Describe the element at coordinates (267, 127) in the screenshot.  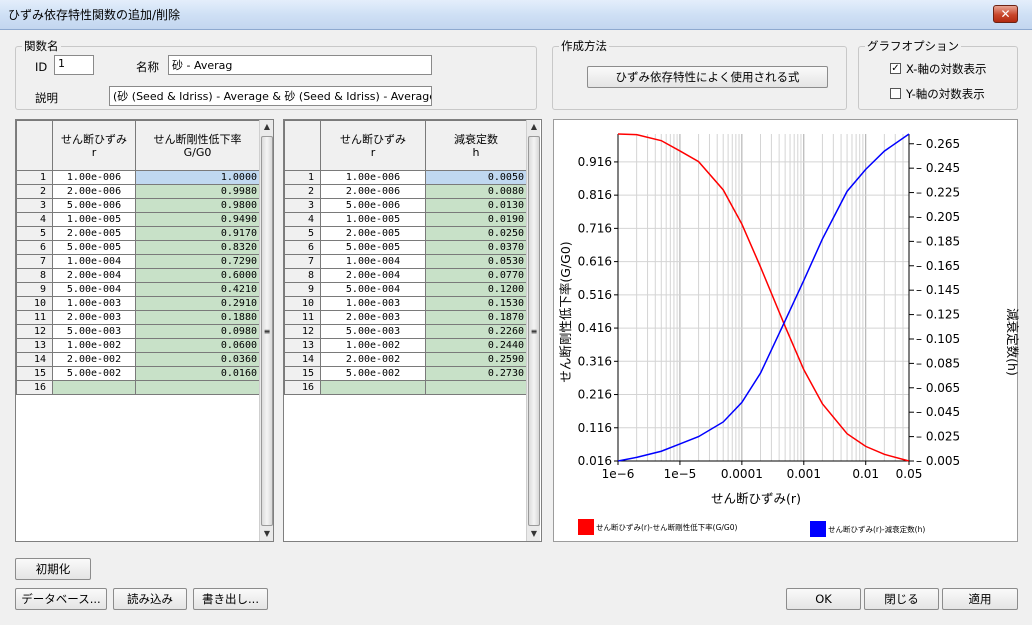
I see `scroll-up-arrow-icon: ▲` at that location.